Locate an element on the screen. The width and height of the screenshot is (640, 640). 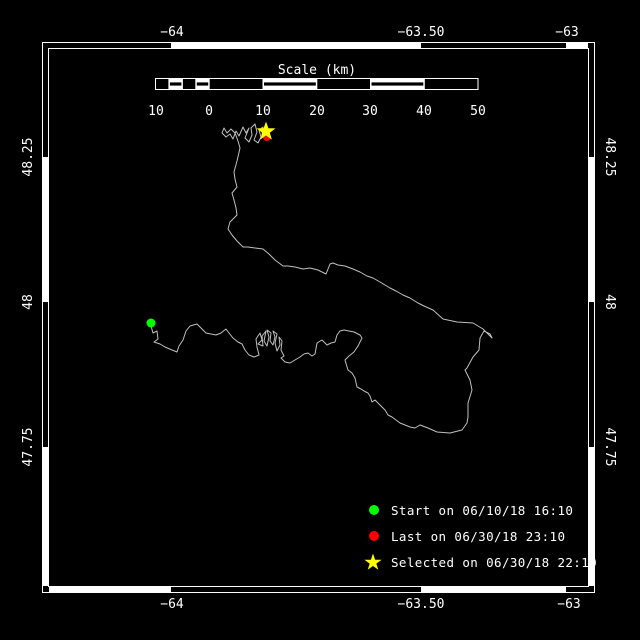
legend-start-circle-icon is located at coordinates (374, 510).